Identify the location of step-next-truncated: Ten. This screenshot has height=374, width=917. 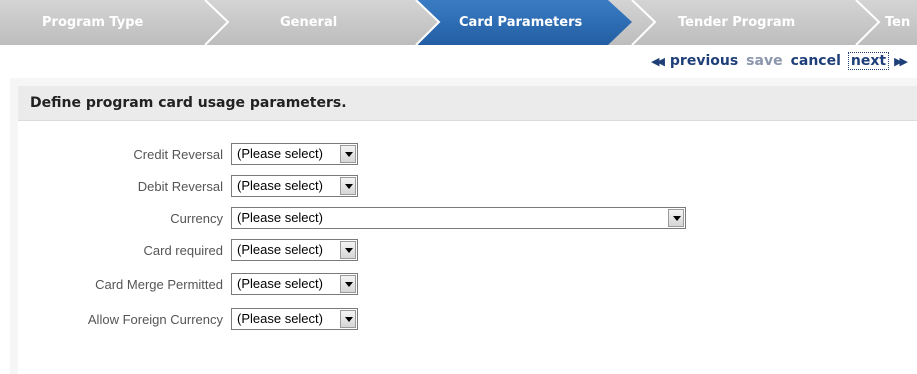
(897, 22).